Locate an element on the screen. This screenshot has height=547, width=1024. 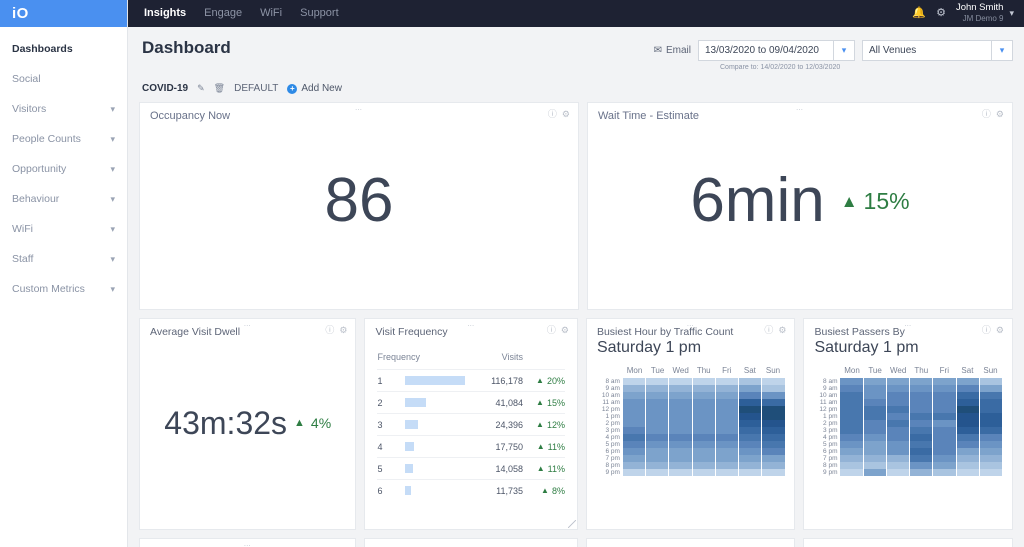
bell-icon: 🔔 is located at coordinates (919, 13).